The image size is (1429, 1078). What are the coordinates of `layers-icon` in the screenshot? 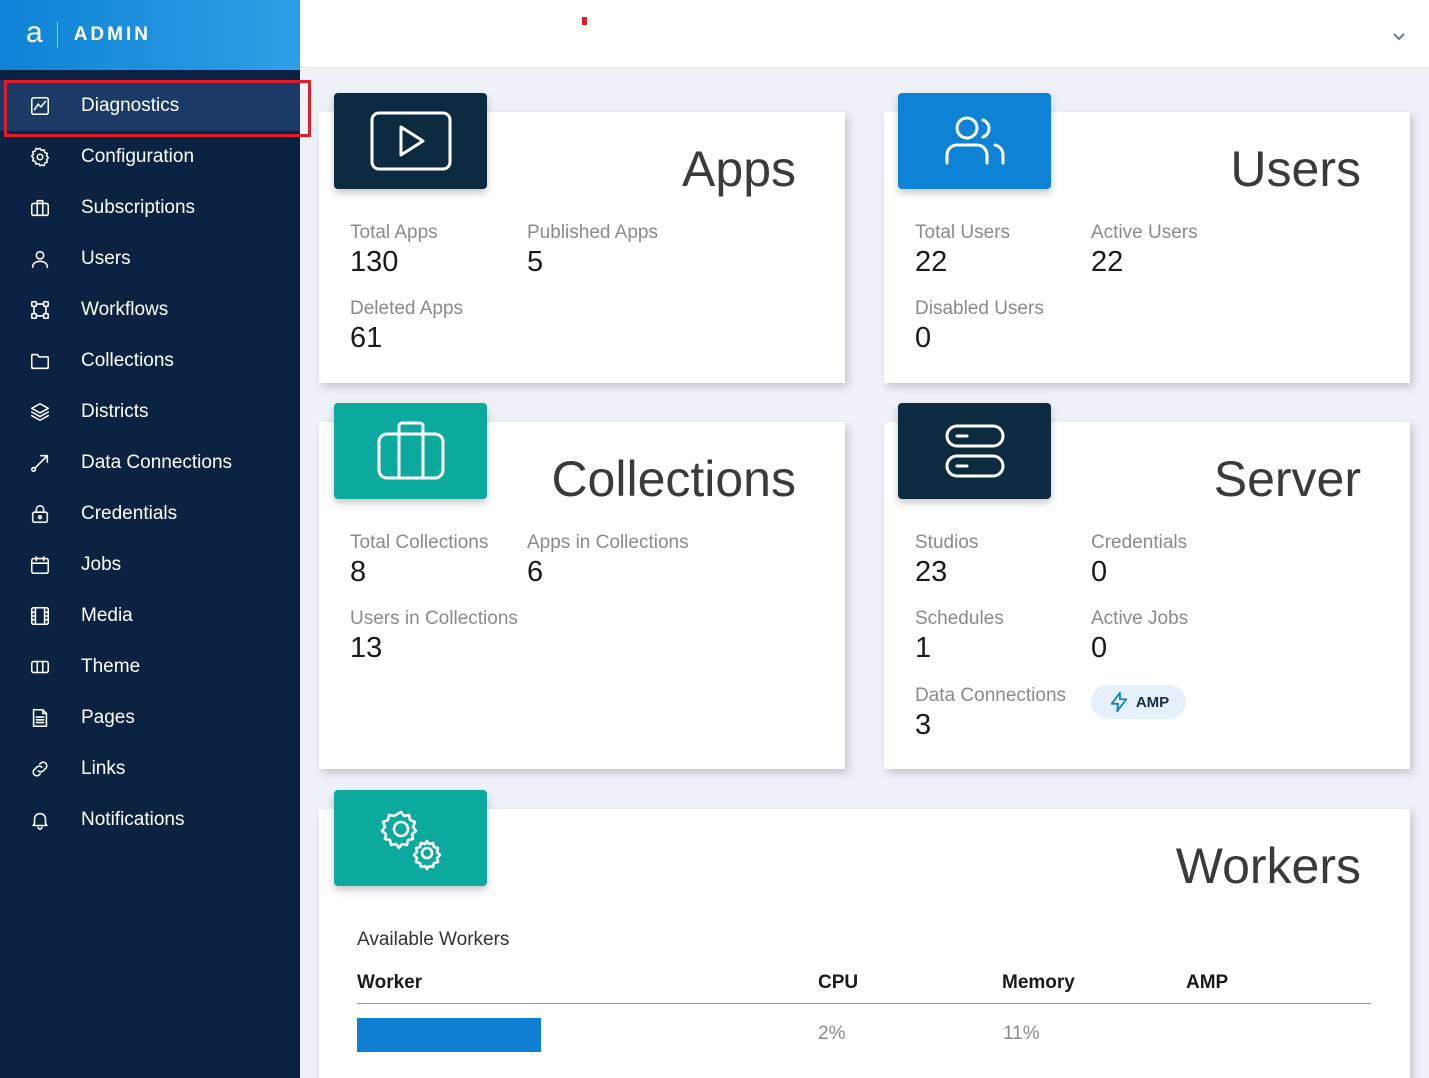 It's located at (40, 412).